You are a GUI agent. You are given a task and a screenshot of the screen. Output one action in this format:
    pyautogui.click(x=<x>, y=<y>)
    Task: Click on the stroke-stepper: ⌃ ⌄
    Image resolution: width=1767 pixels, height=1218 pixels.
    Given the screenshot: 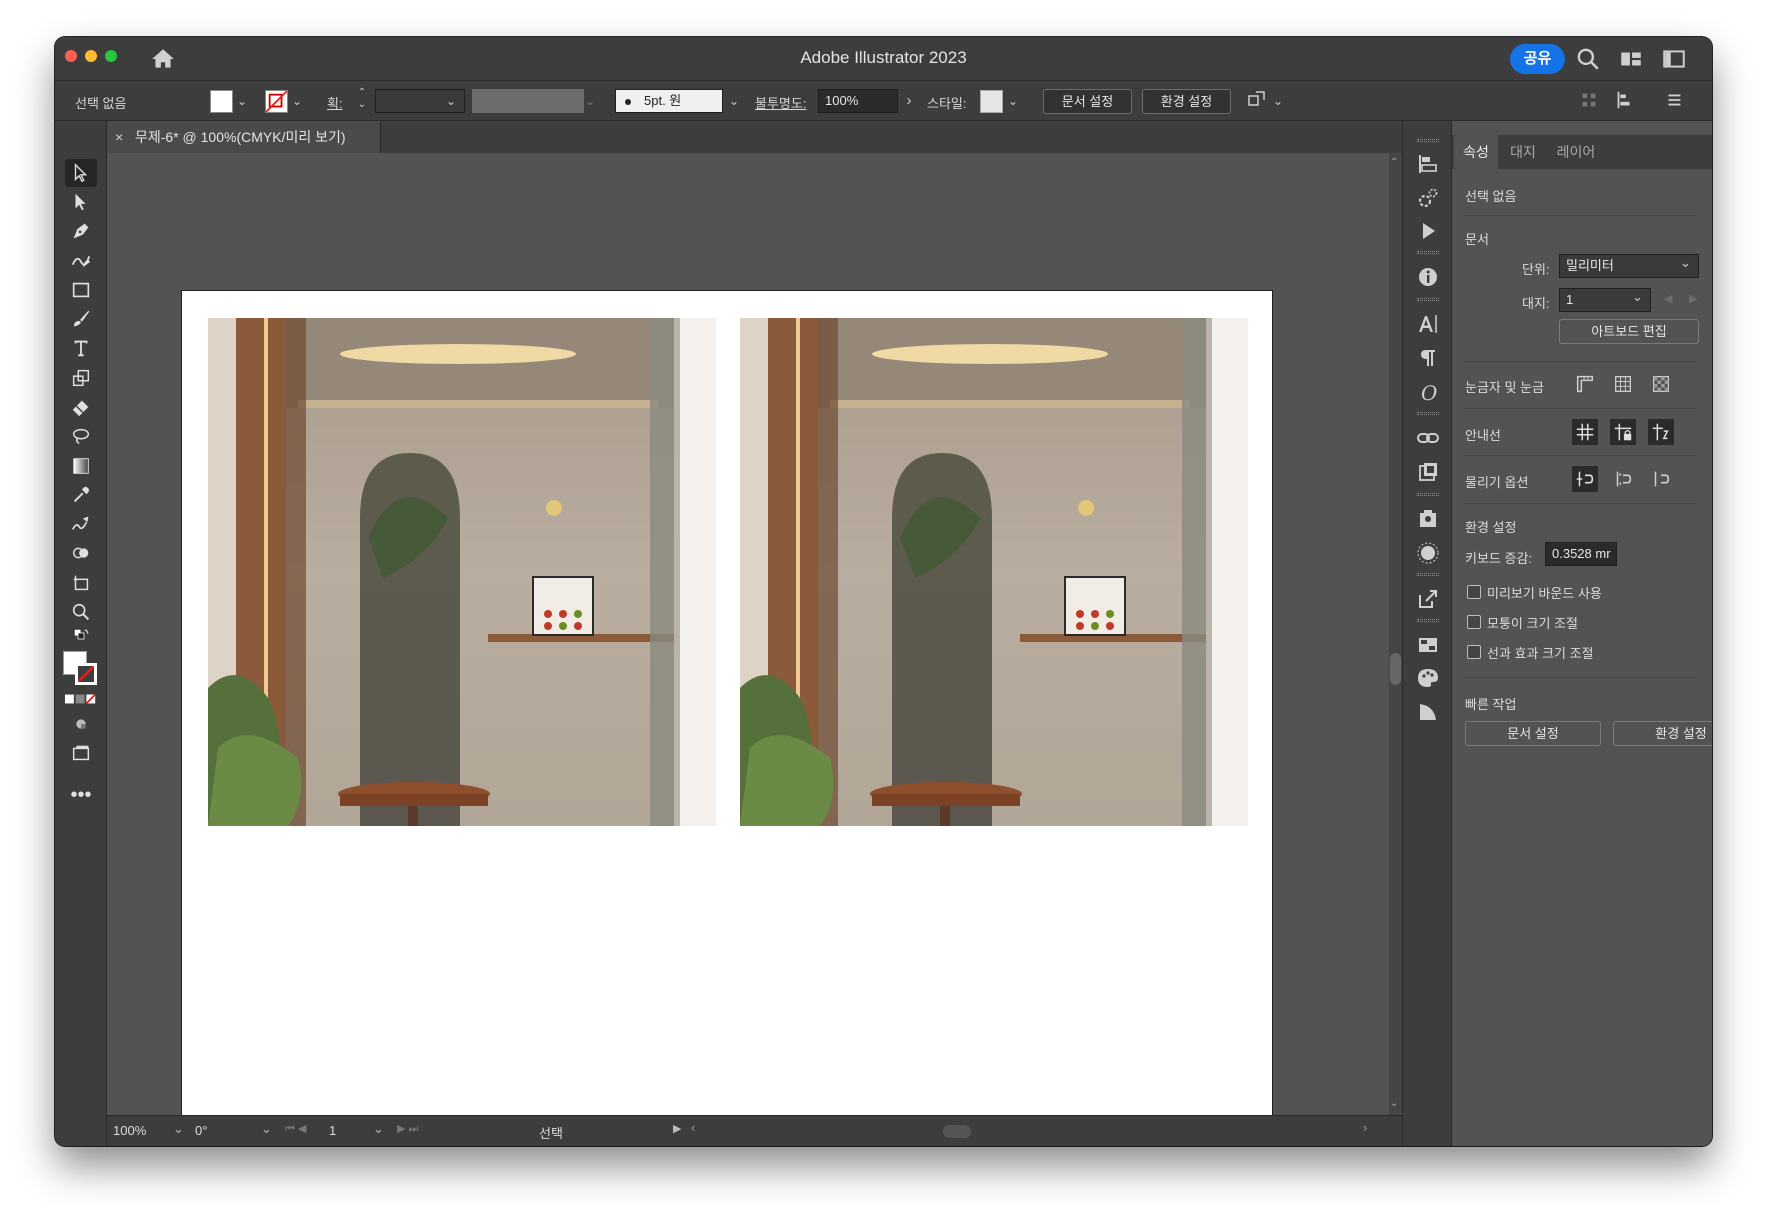 What is the action you would take?
    pyautogui.click(x=362, y=98)
    